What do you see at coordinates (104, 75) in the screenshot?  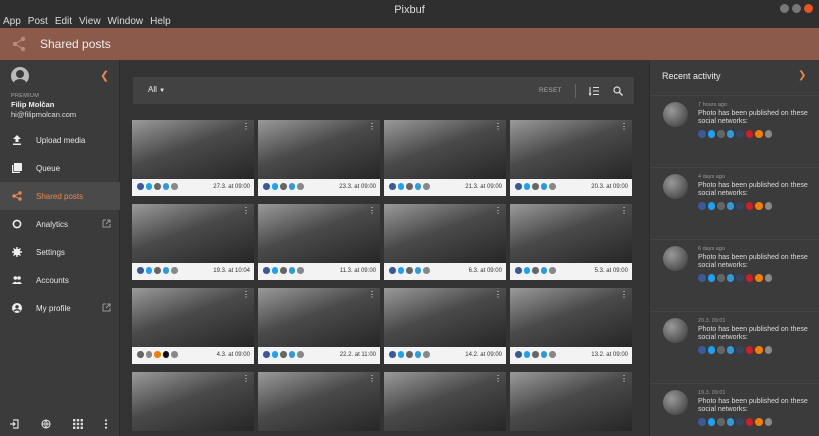 I see `collapse-sidebar-icon: ❮` at bounding box center [104, 75].